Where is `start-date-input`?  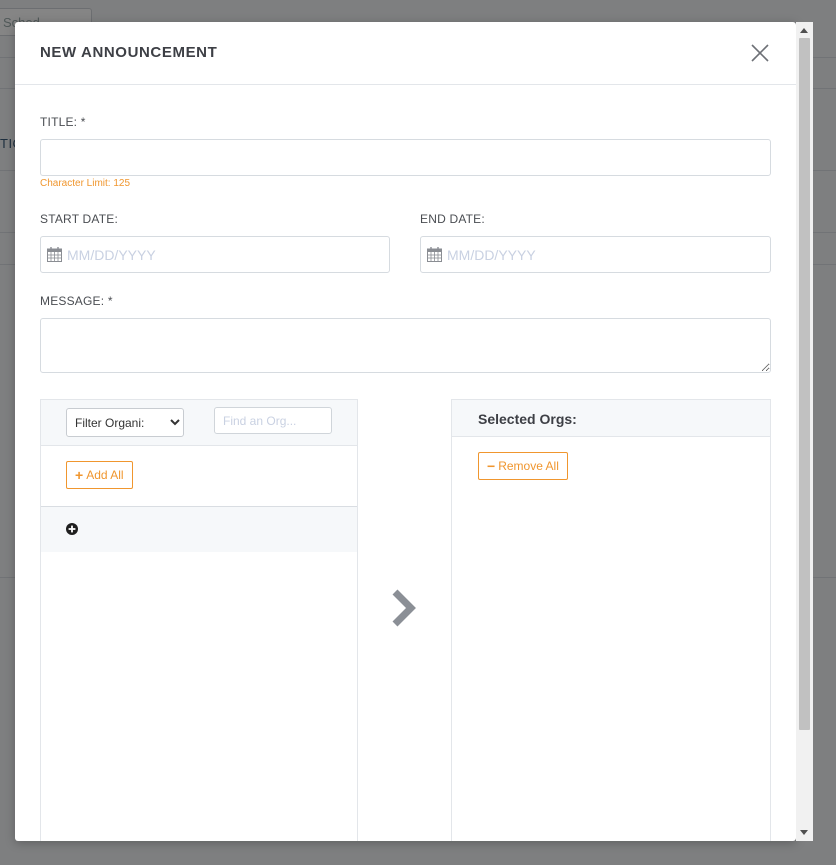 start-date-input is located at coordinates (224, 254).